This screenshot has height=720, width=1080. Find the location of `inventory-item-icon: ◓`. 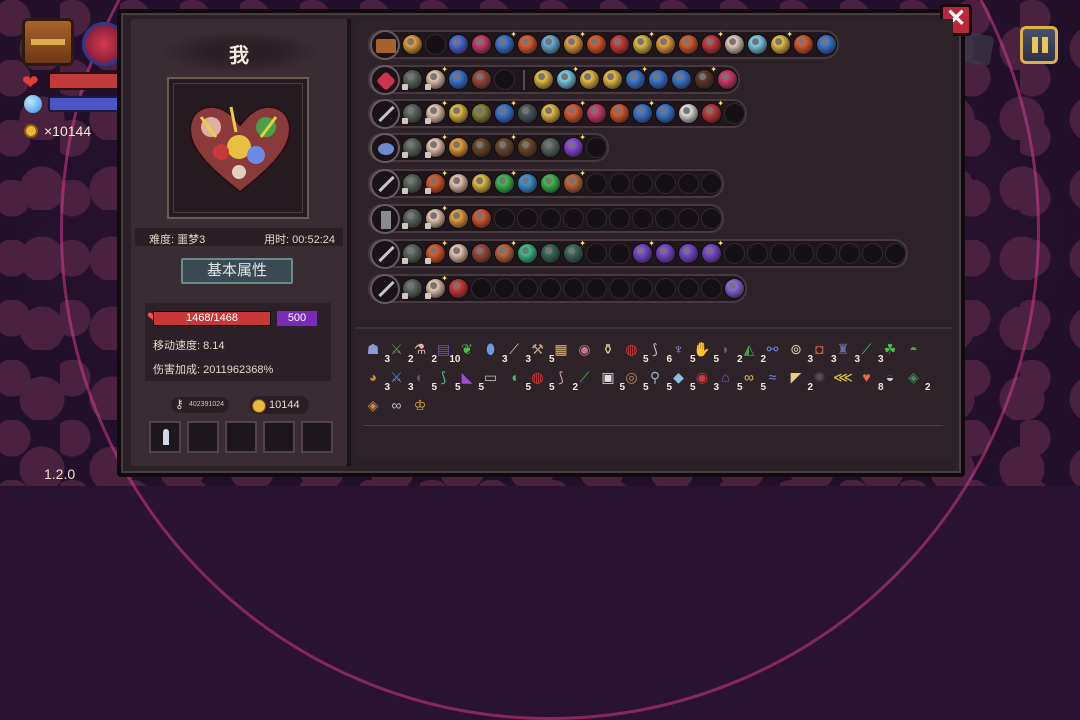

inventory-item-icon: ◓ is located at coordinates (914, 349).